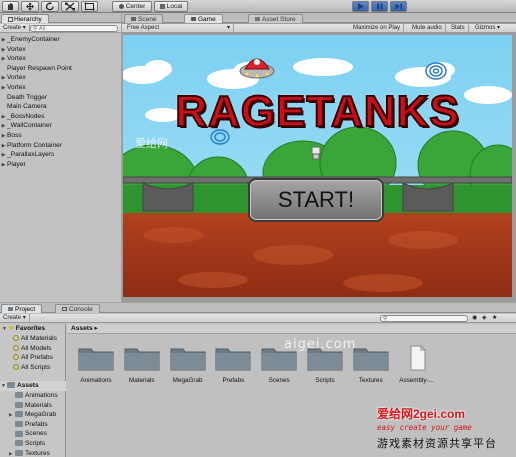 The image size is (516, 457). Describe the element at coordinates (77, 308) in the screenshot. I see `tab-console: Console` at that location.